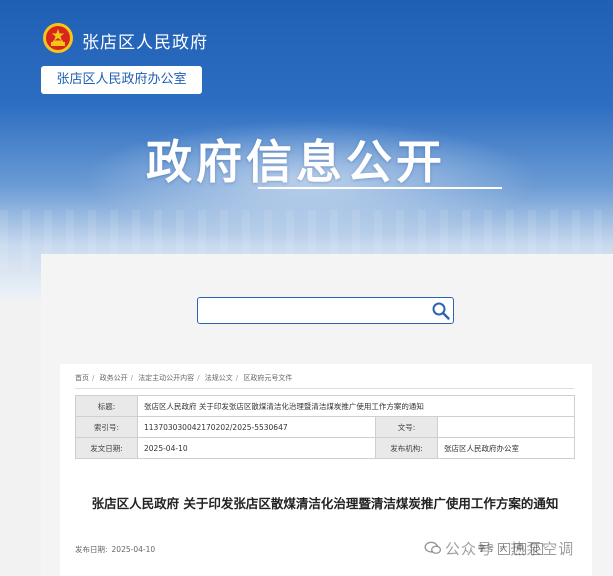 This screenshot has height=576, width=613. I want to click on breadcrumb-statutory: 法定主动公开内容, so click(166, 378).